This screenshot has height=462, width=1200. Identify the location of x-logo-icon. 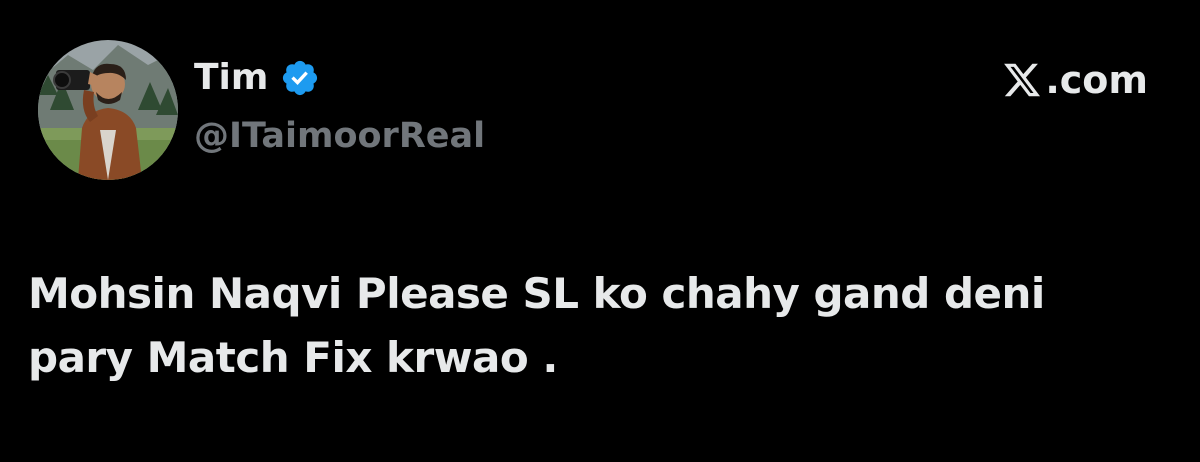
(1022, 80).